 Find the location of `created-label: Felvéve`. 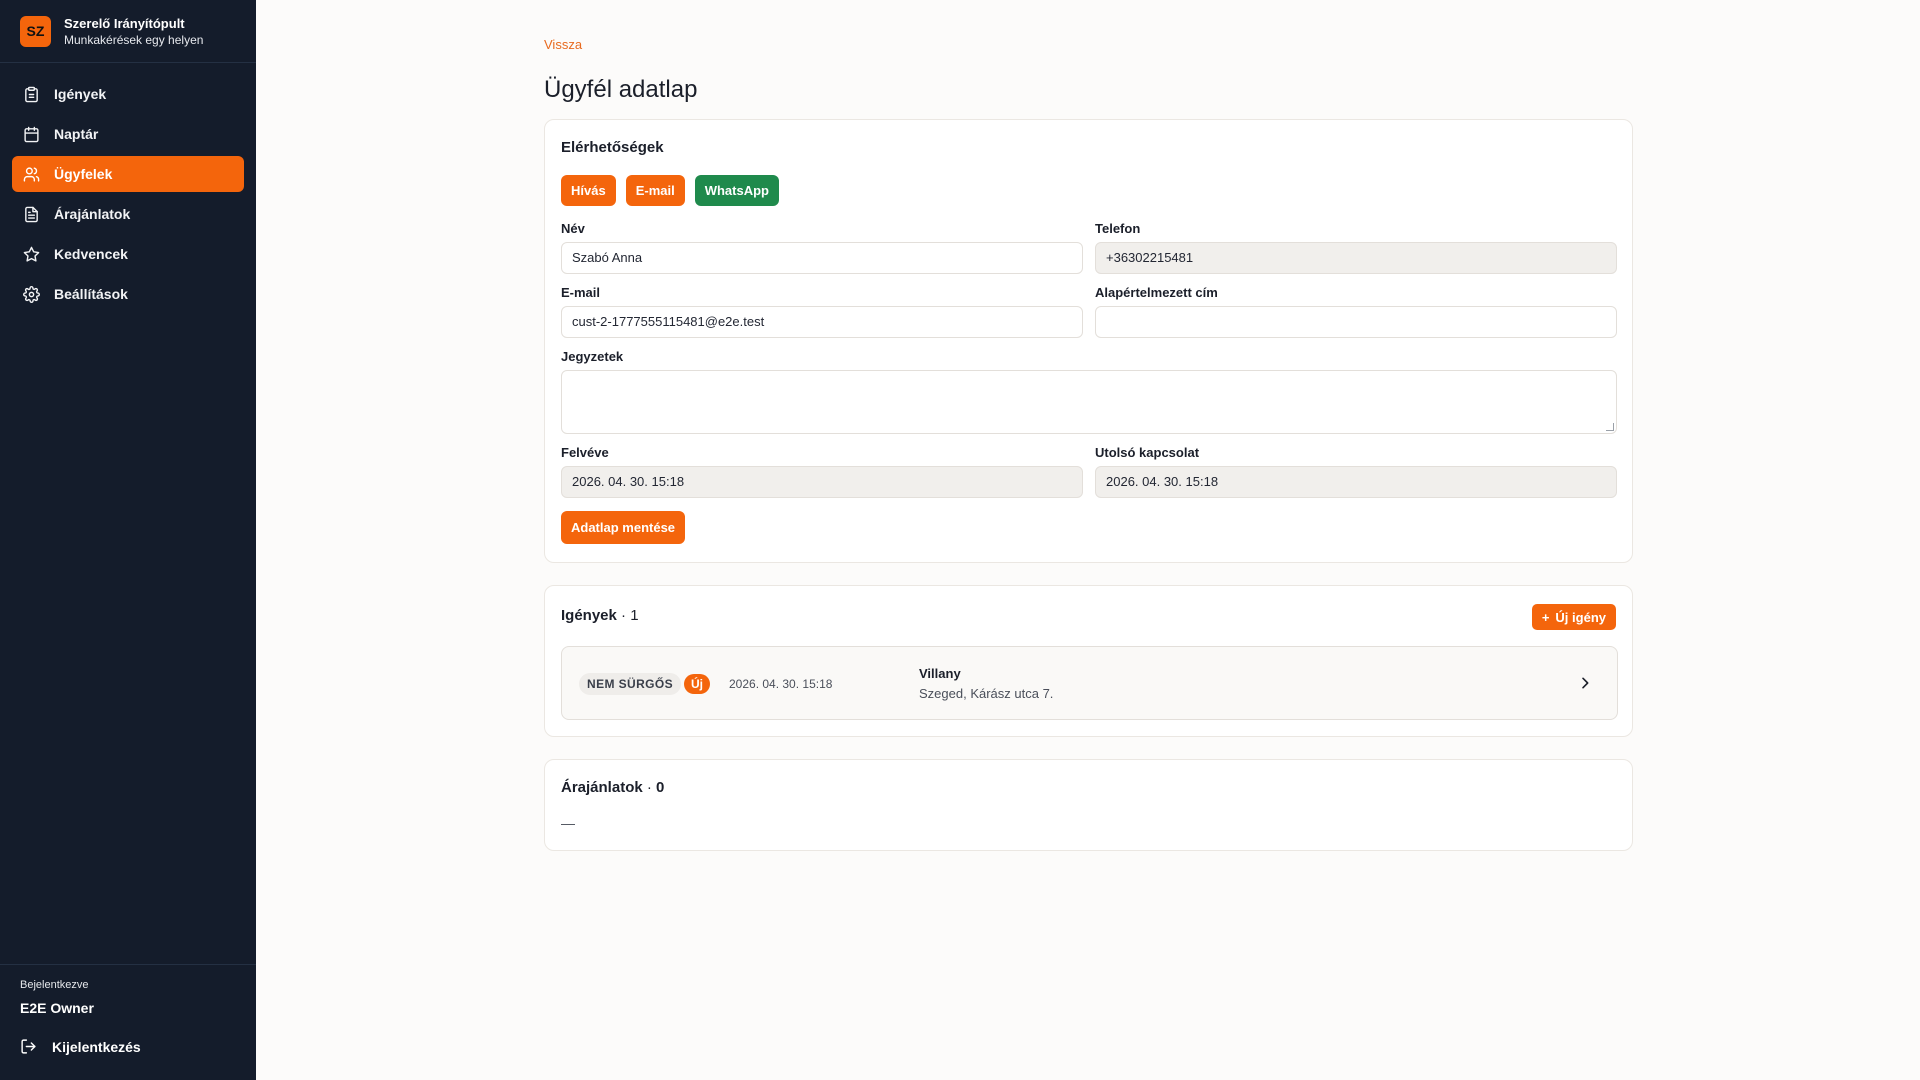

created-label: Felvéve is located at coordinates (585, 452).